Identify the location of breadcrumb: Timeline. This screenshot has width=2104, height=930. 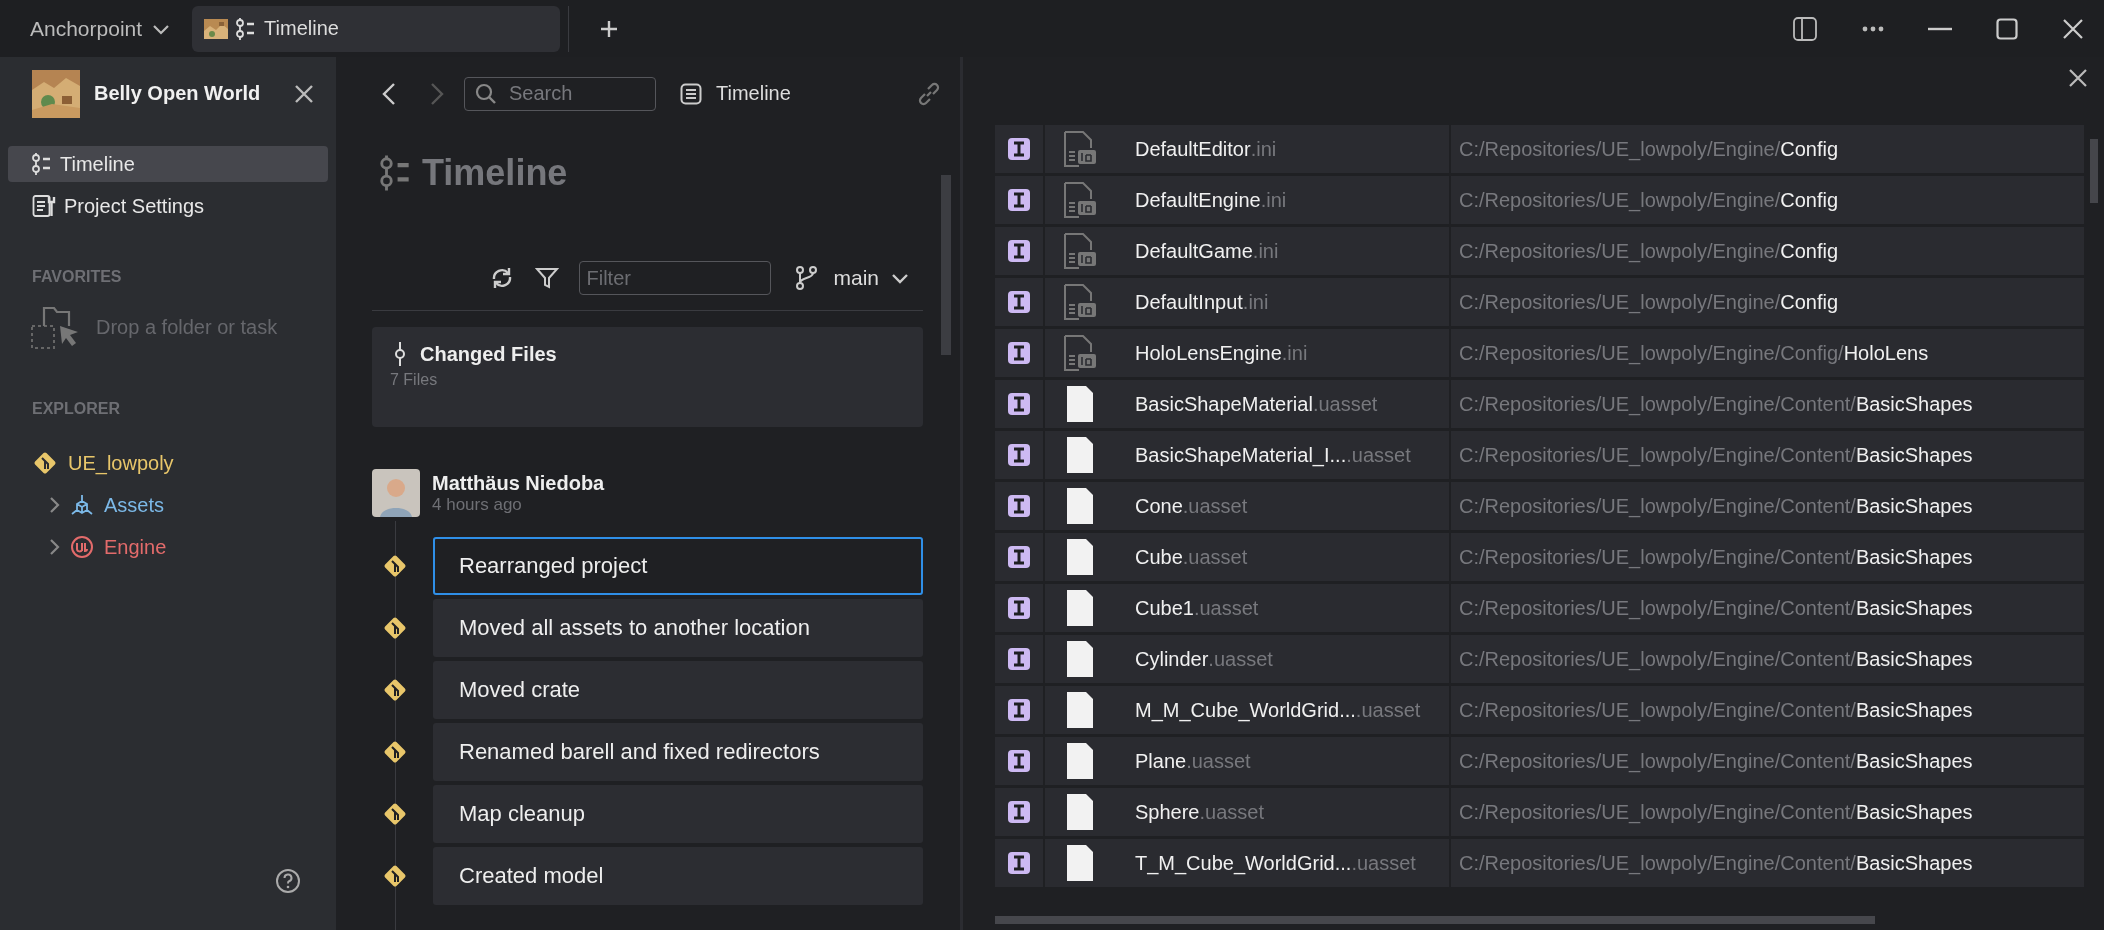
(753, 93).